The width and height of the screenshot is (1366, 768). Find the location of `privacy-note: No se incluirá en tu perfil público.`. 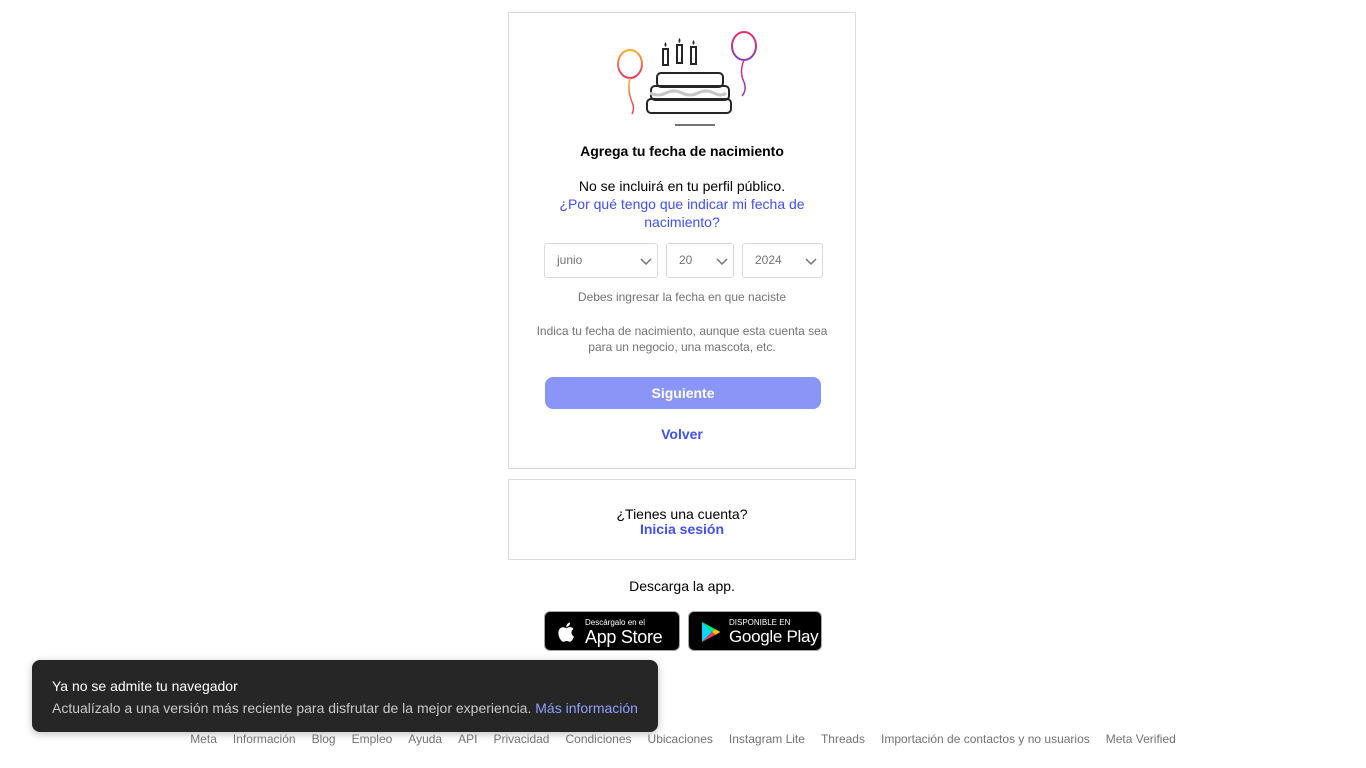

privacy-note: No se incluirá en tu perfil público. is located at coordinates (682, 186).